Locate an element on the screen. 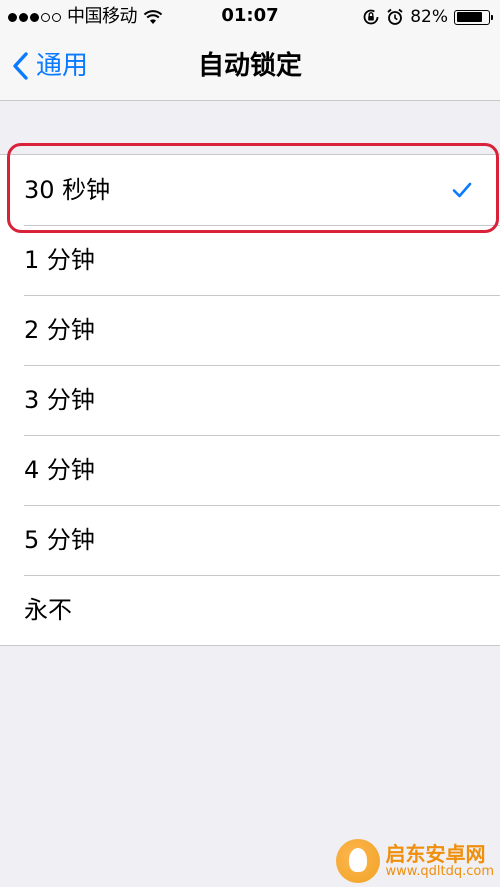  alarm-icon is located at coordinates (395, 16).